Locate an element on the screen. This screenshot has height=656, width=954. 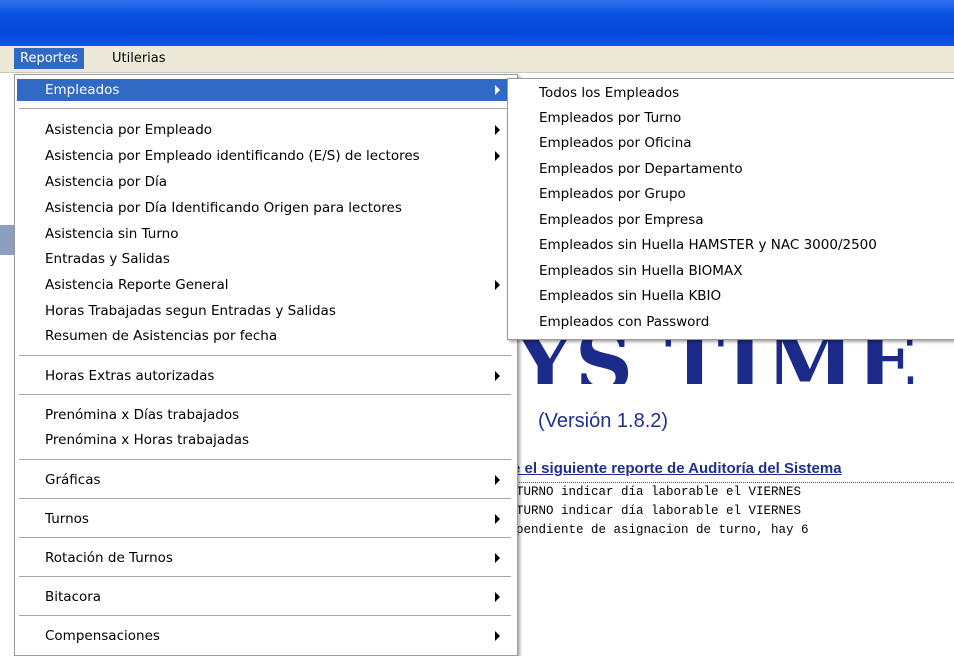
menu-item-label: Gráficas is located at coordinates (73, 480).